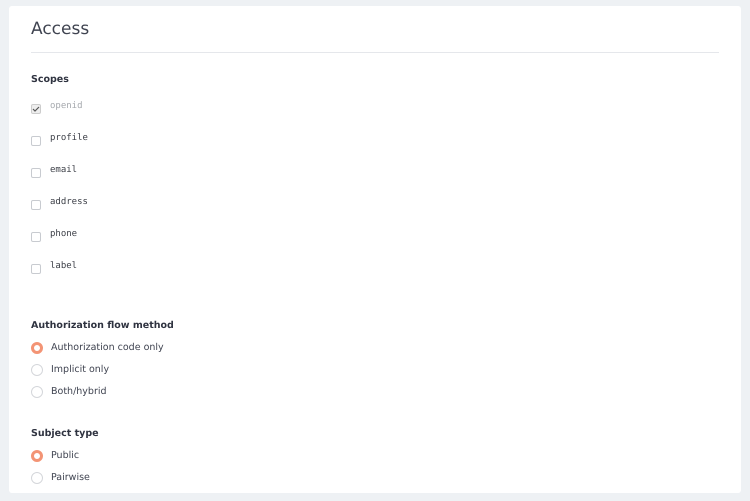  What do you see at coordinates (64, 234) in the screenshot?
I see `checkbox-label: phone` at bounding box center [64, 234].